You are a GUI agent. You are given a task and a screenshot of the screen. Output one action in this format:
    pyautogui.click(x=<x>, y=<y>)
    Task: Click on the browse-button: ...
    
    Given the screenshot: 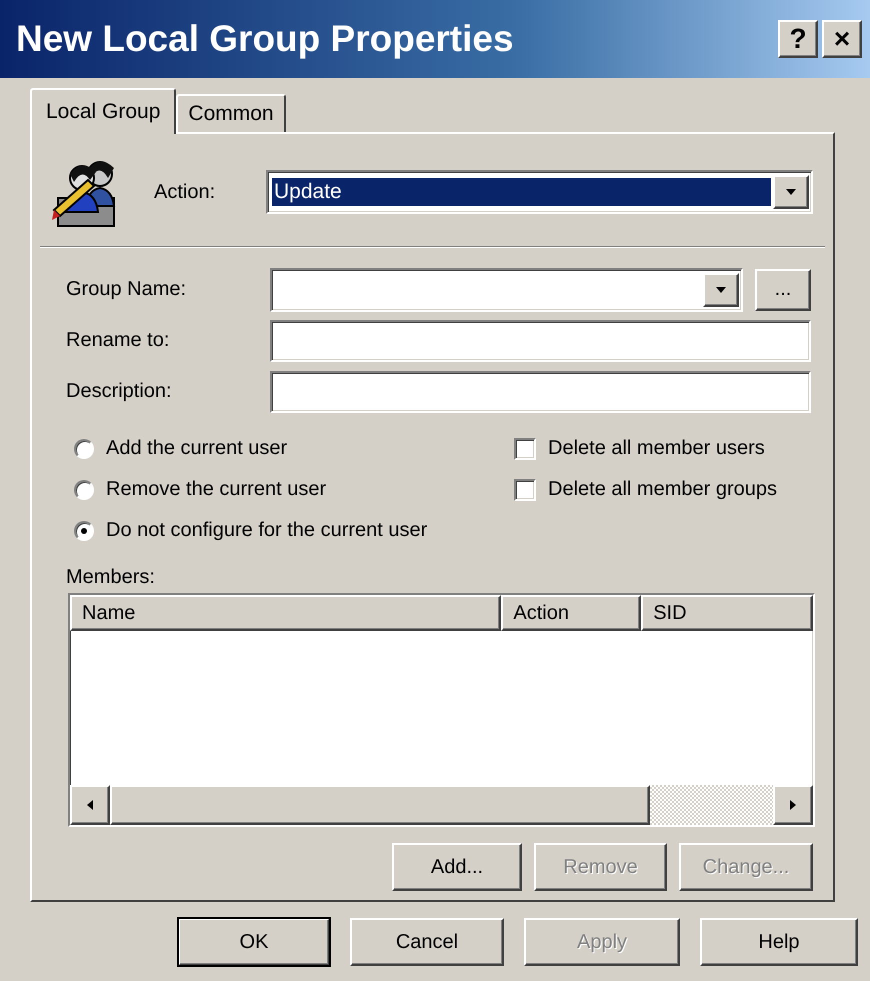 What is the action you would take?
    pyautogui.click(x=783, y=289)
    